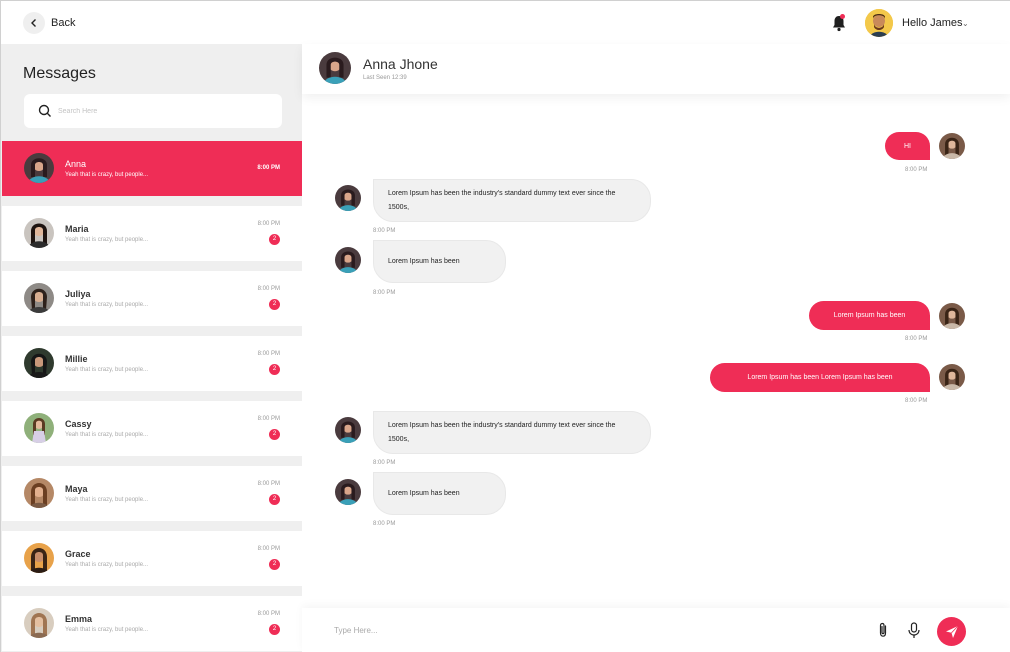 The width and height of the screenshot is (1010, 652). Describe the element at coordinates (77, 229) in the screenshot. I see `contact-name: Maria` at that location.